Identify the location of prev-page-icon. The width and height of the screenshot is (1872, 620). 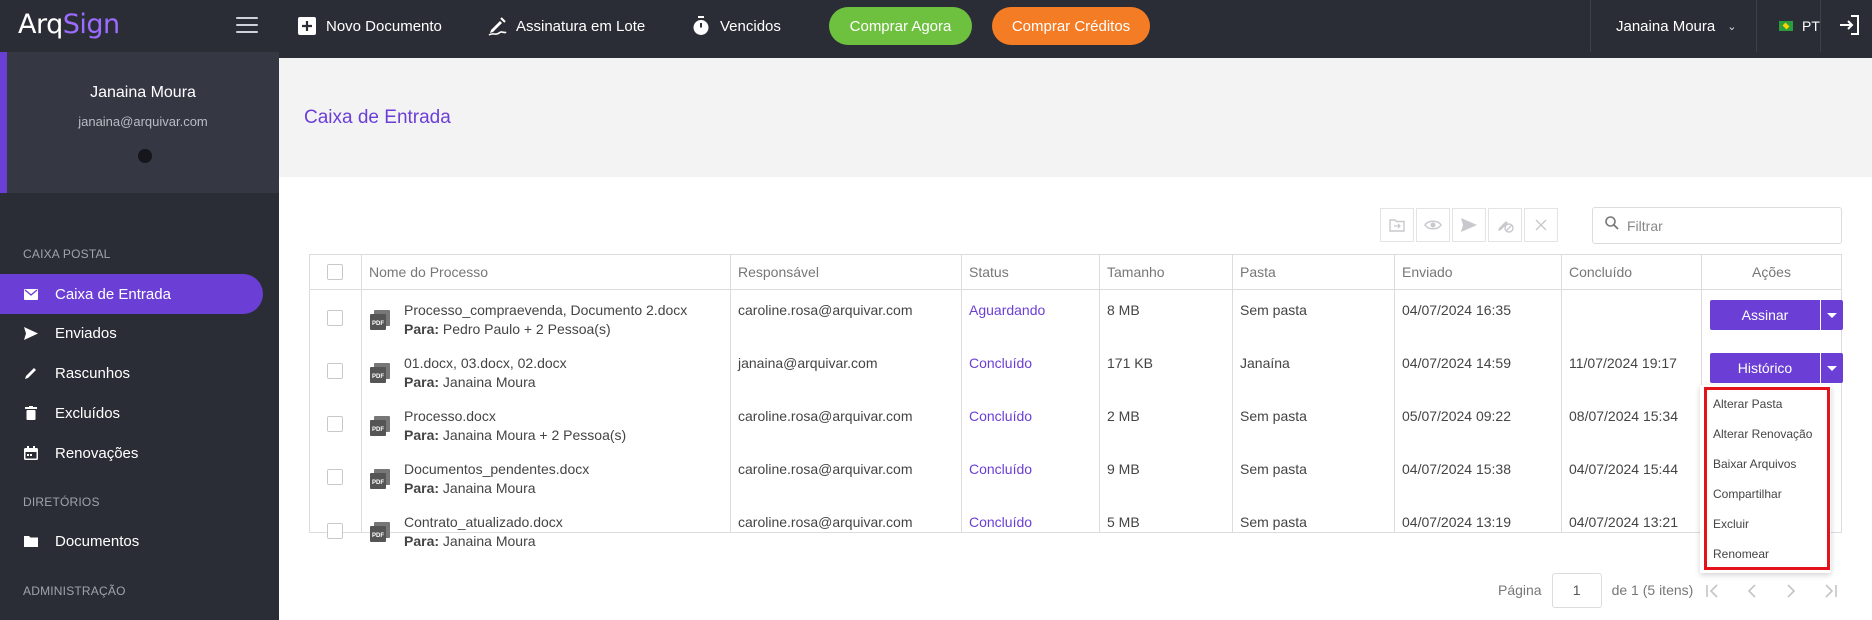
(1752, 591).